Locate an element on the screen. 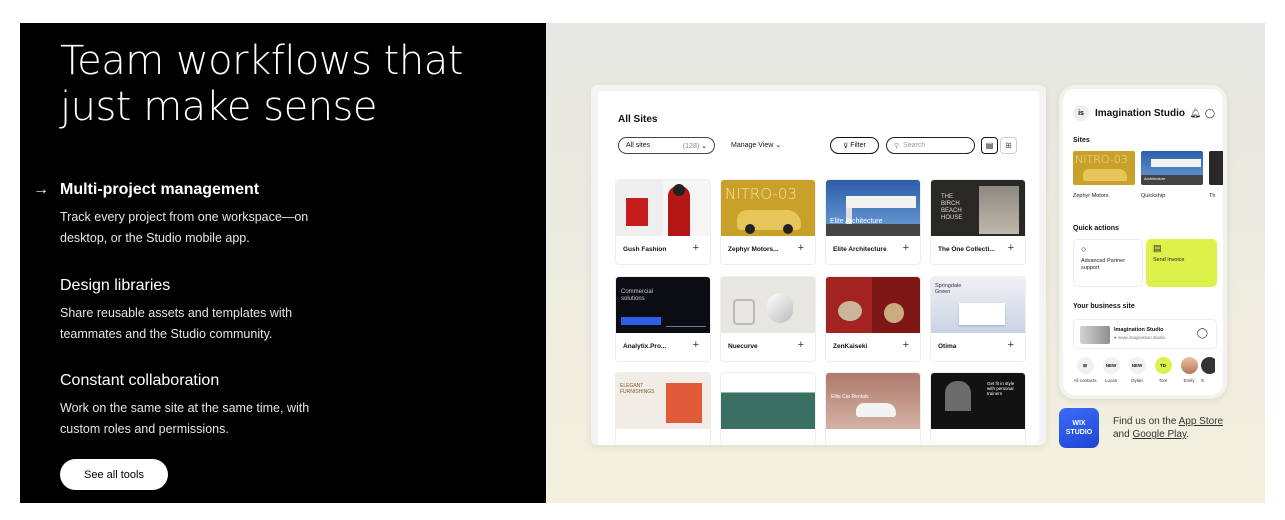  site-card: Commercial solutions Analytix.Pro... + is located at coordinates (663, 319).